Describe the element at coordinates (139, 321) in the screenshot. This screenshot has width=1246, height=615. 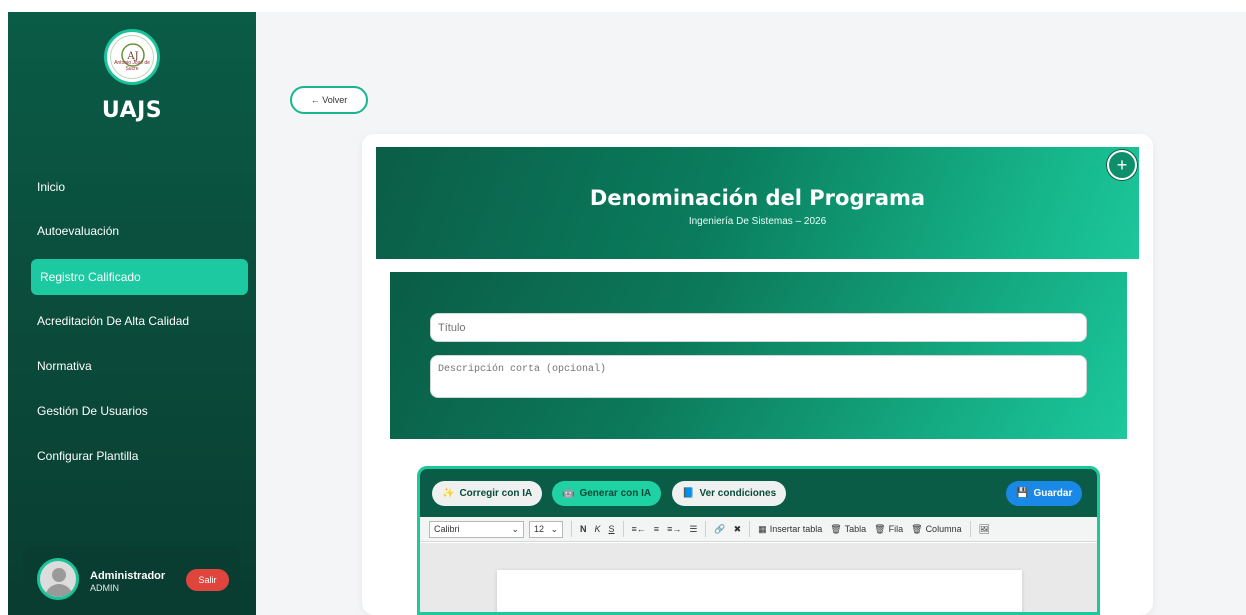
I see `sidebar-item-acreditacion: Acreditación De Alta Calidad` at that location.